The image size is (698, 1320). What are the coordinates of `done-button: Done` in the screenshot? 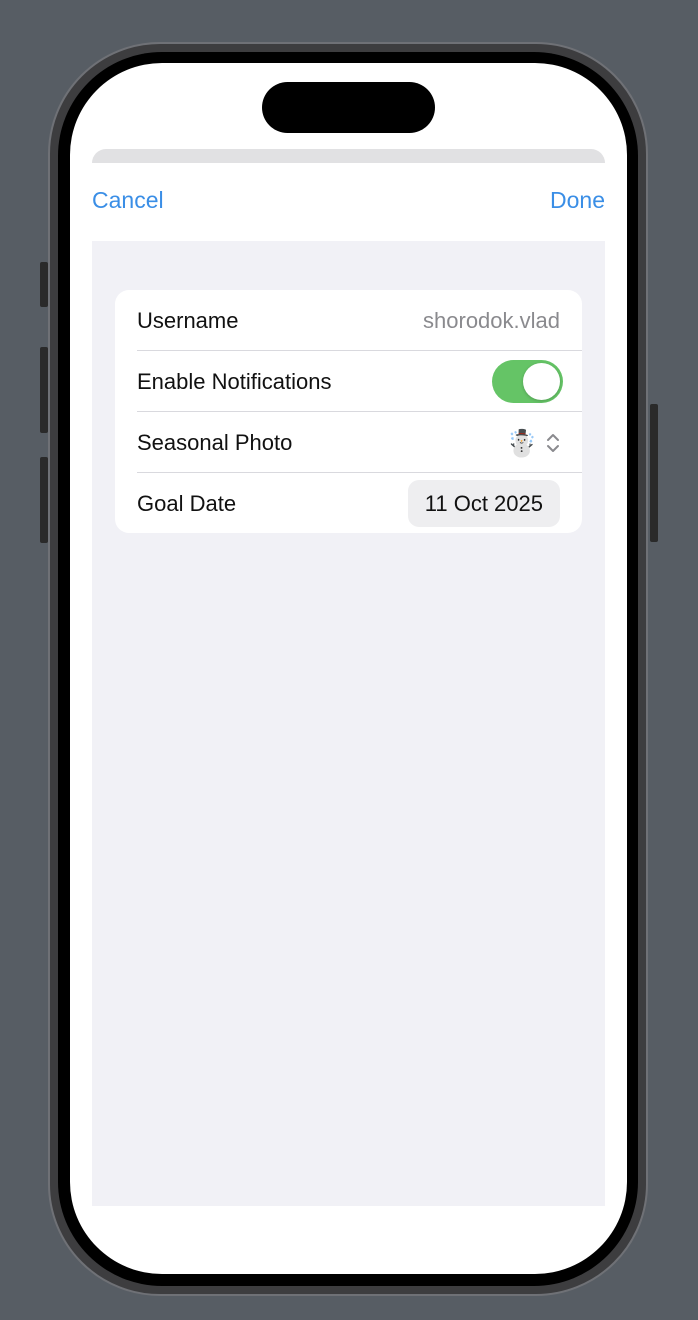 It's located at (577, 200).